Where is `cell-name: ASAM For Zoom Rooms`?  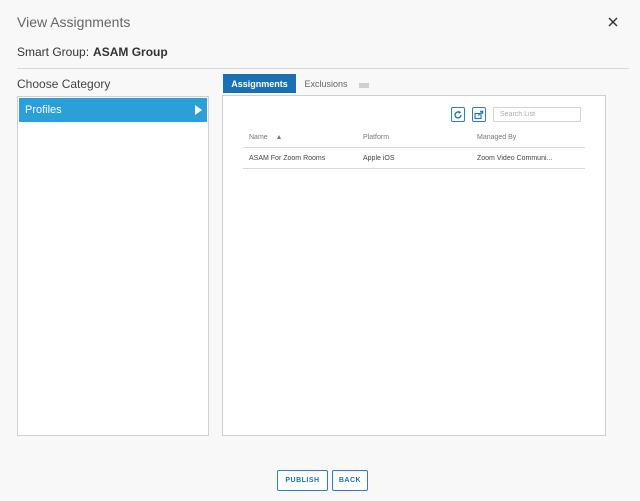 cell-name: ASAM For Zoom Rooms is located at coordinates (287, 158).